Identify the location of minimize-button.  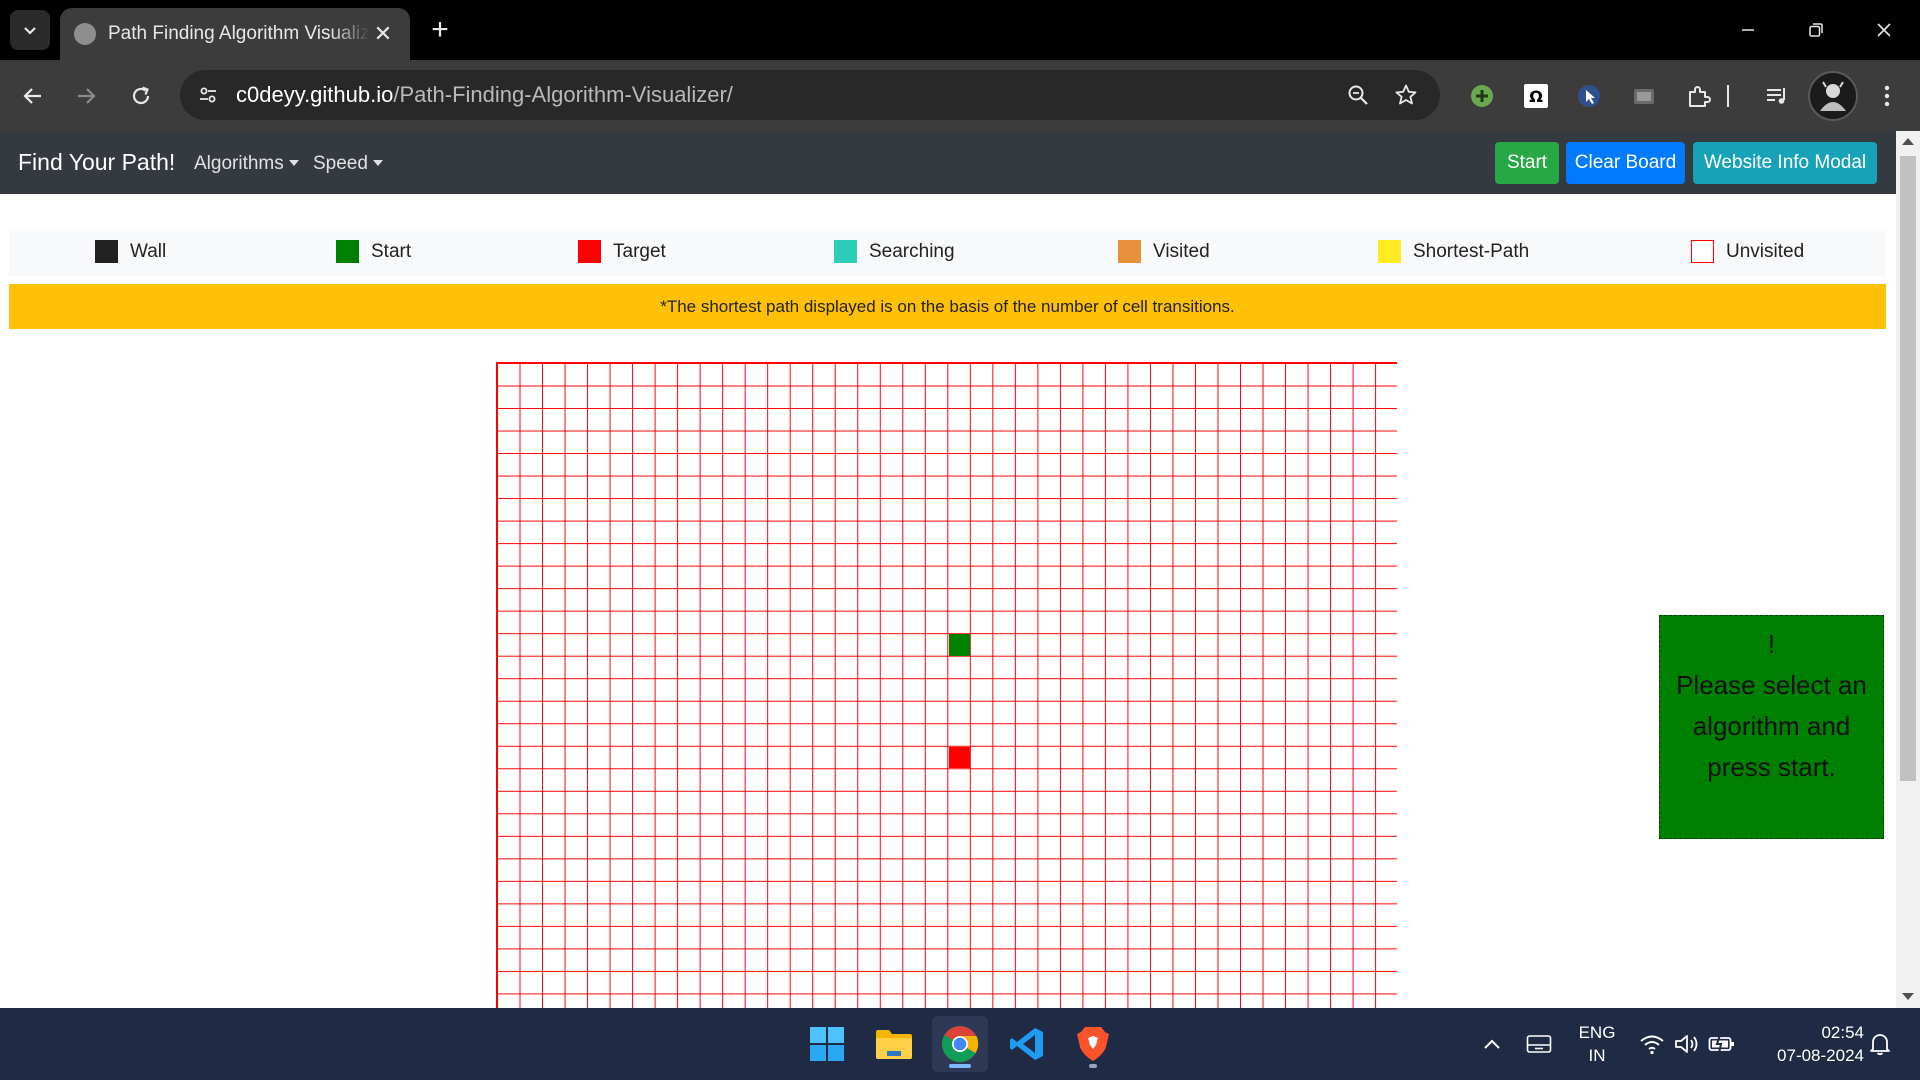
(1748, 30).